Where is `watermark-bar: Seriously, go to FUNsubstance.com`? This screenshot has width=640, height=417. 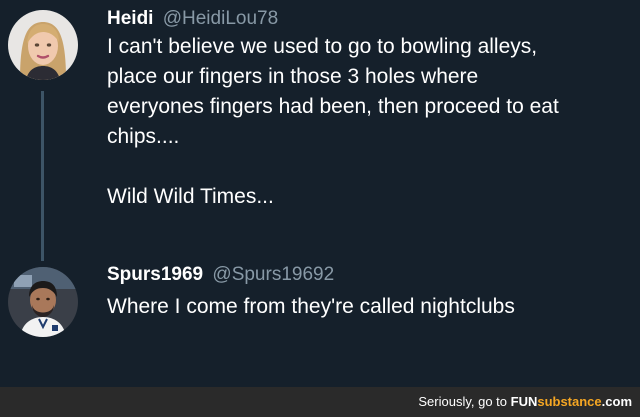
watermark-bar: Seriously, go to FUNsubstance.com is located at coordinates (320, 402).